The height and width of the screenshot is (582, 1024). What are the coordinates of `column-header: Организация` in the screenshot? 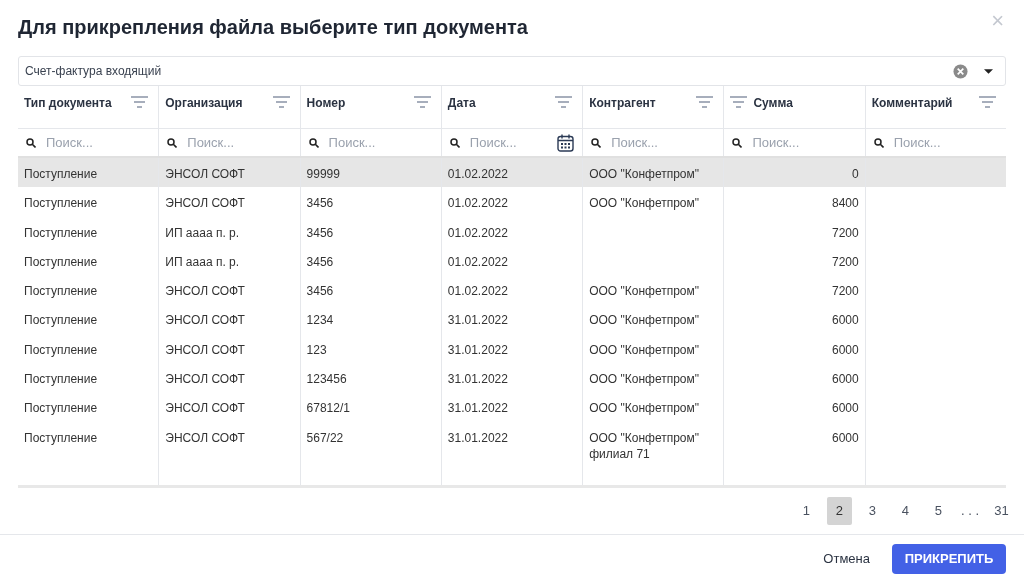 It's located at (216, 103).